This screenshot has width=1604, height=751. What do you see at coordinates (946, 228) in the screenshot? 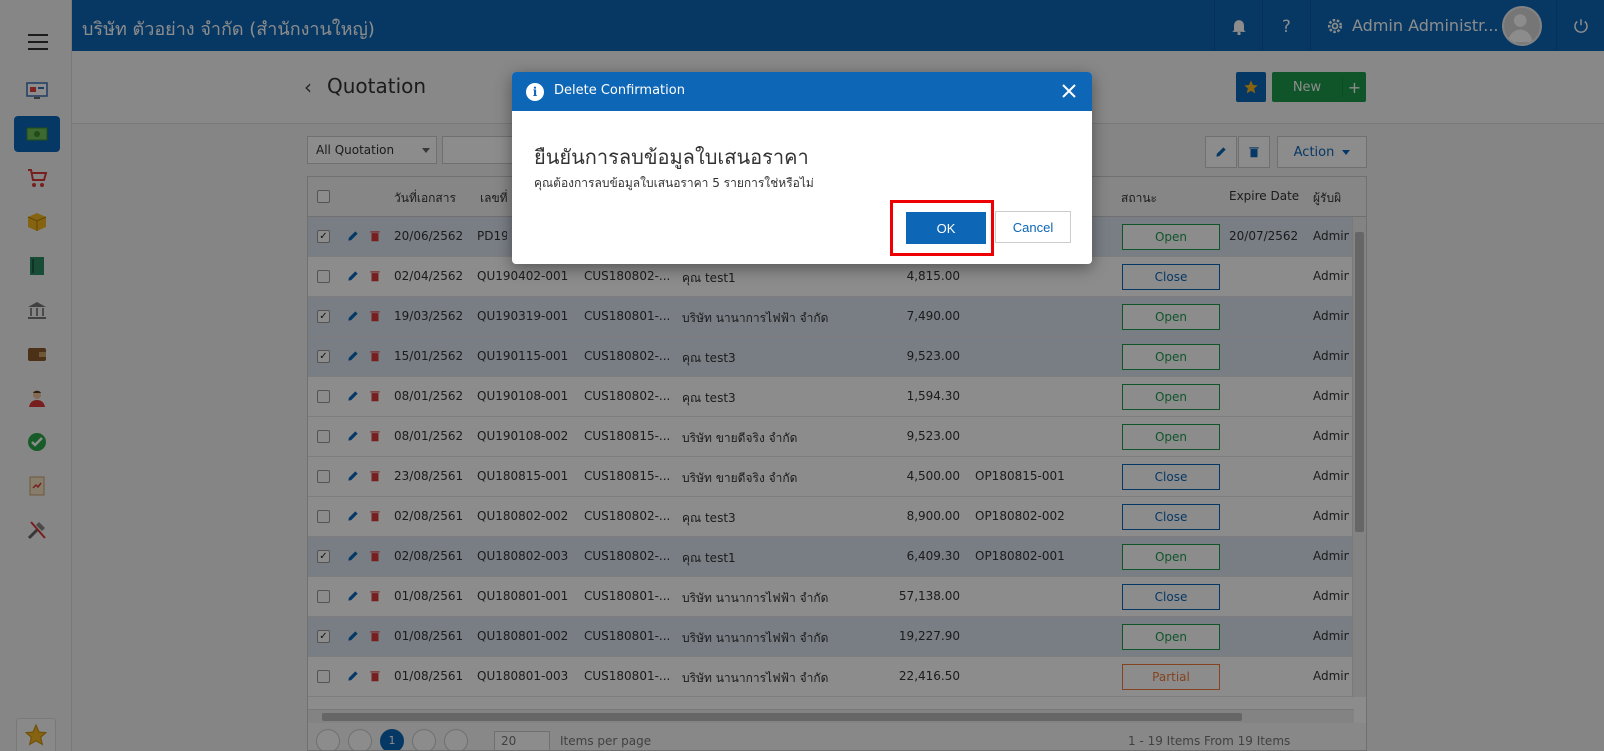
I see `ok-button: OK` at bounding box center [946, 228].